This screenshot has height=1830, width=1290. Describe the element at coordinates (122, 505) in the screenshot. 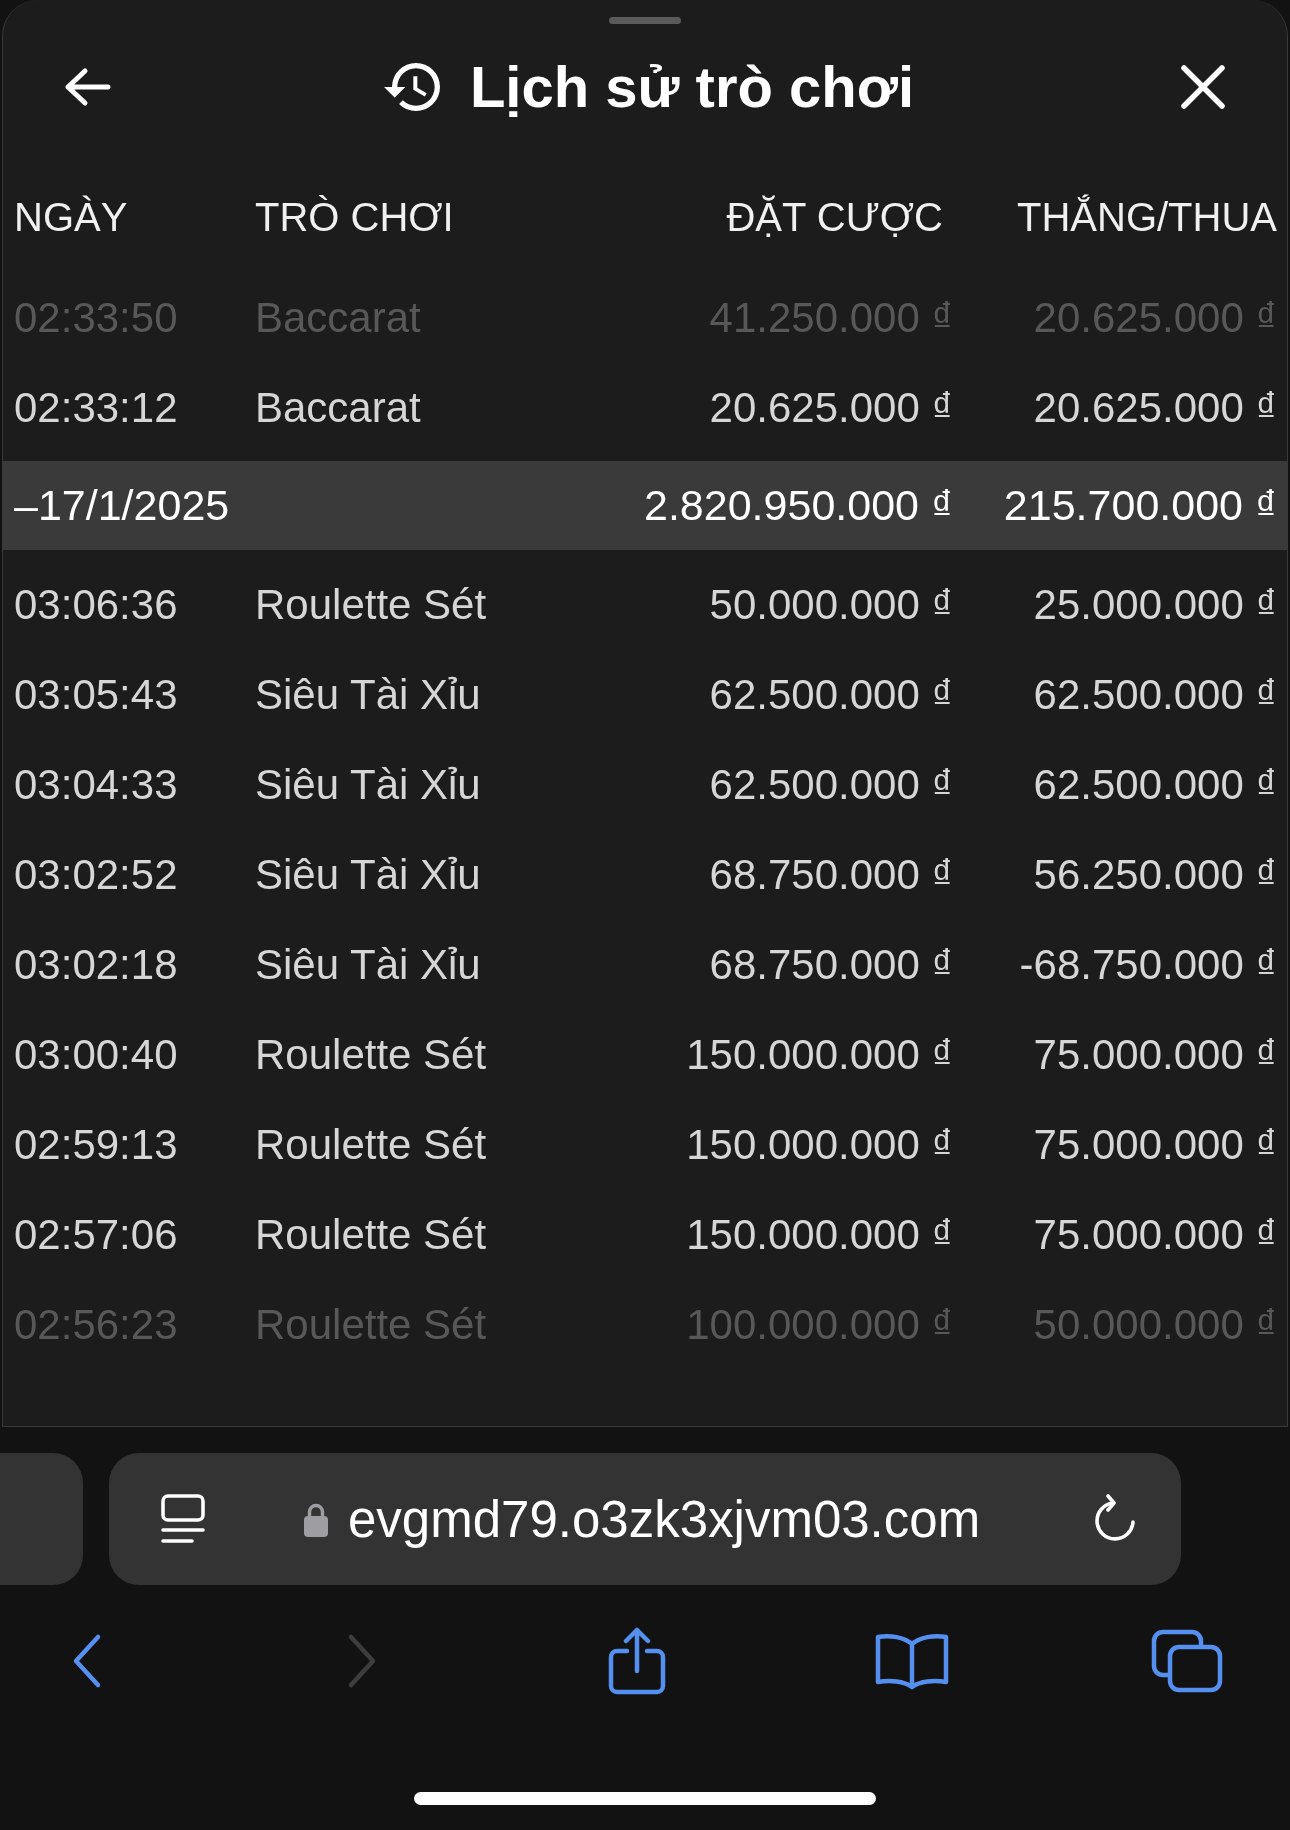

I see `date-cell-text: –17/1/2025` at that location.